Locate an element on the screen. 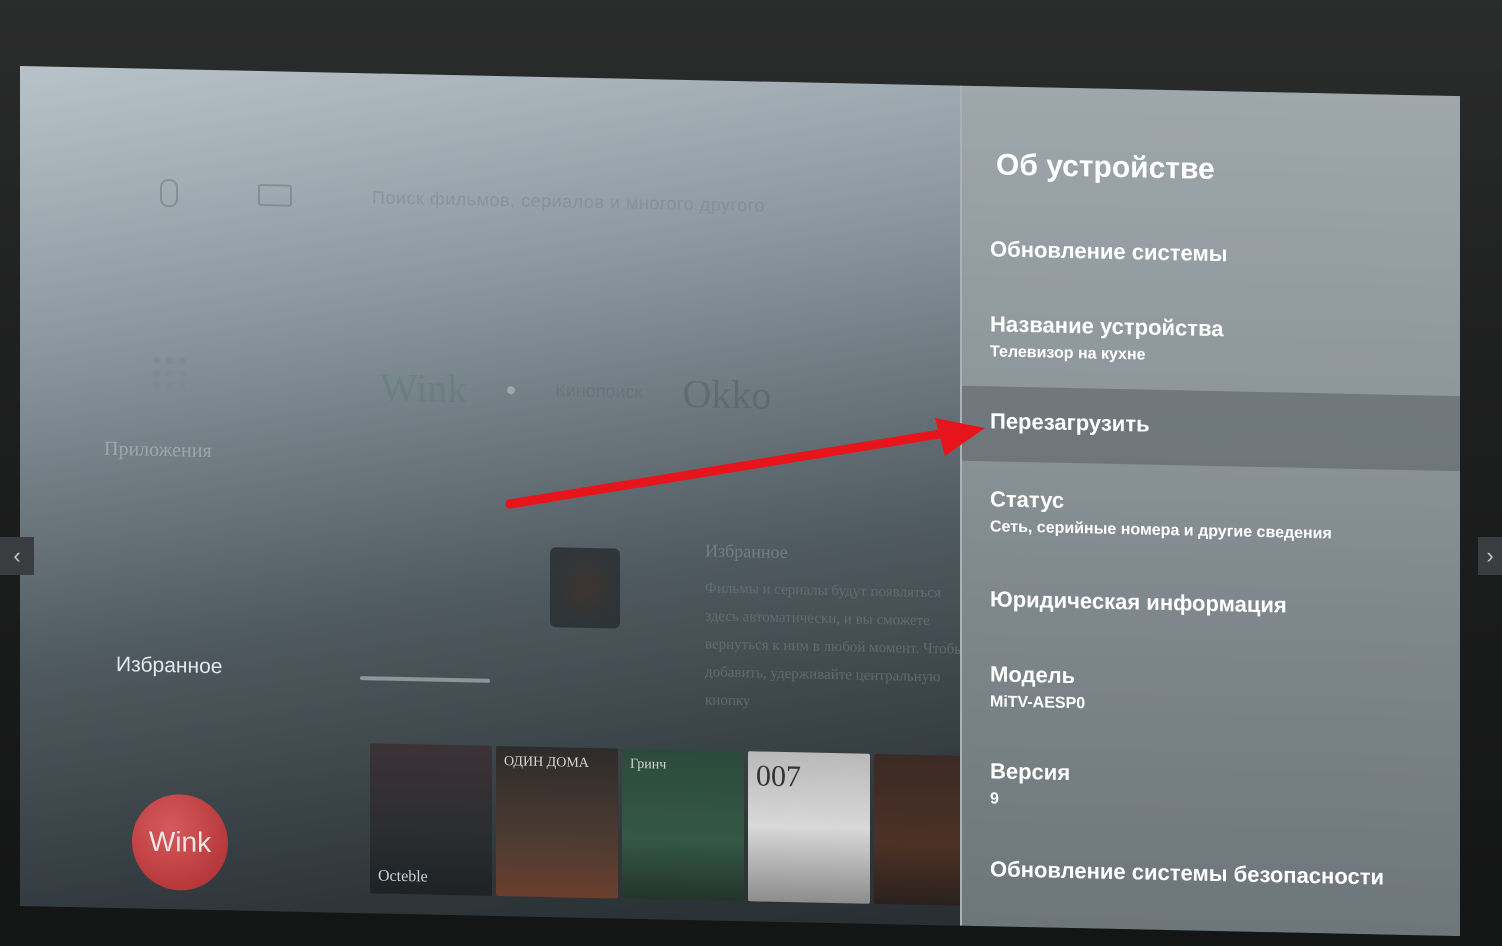 The width and height of the screenshot is (1502, 946). menu-item-label: Модель is located at coordinates (1033, 675).